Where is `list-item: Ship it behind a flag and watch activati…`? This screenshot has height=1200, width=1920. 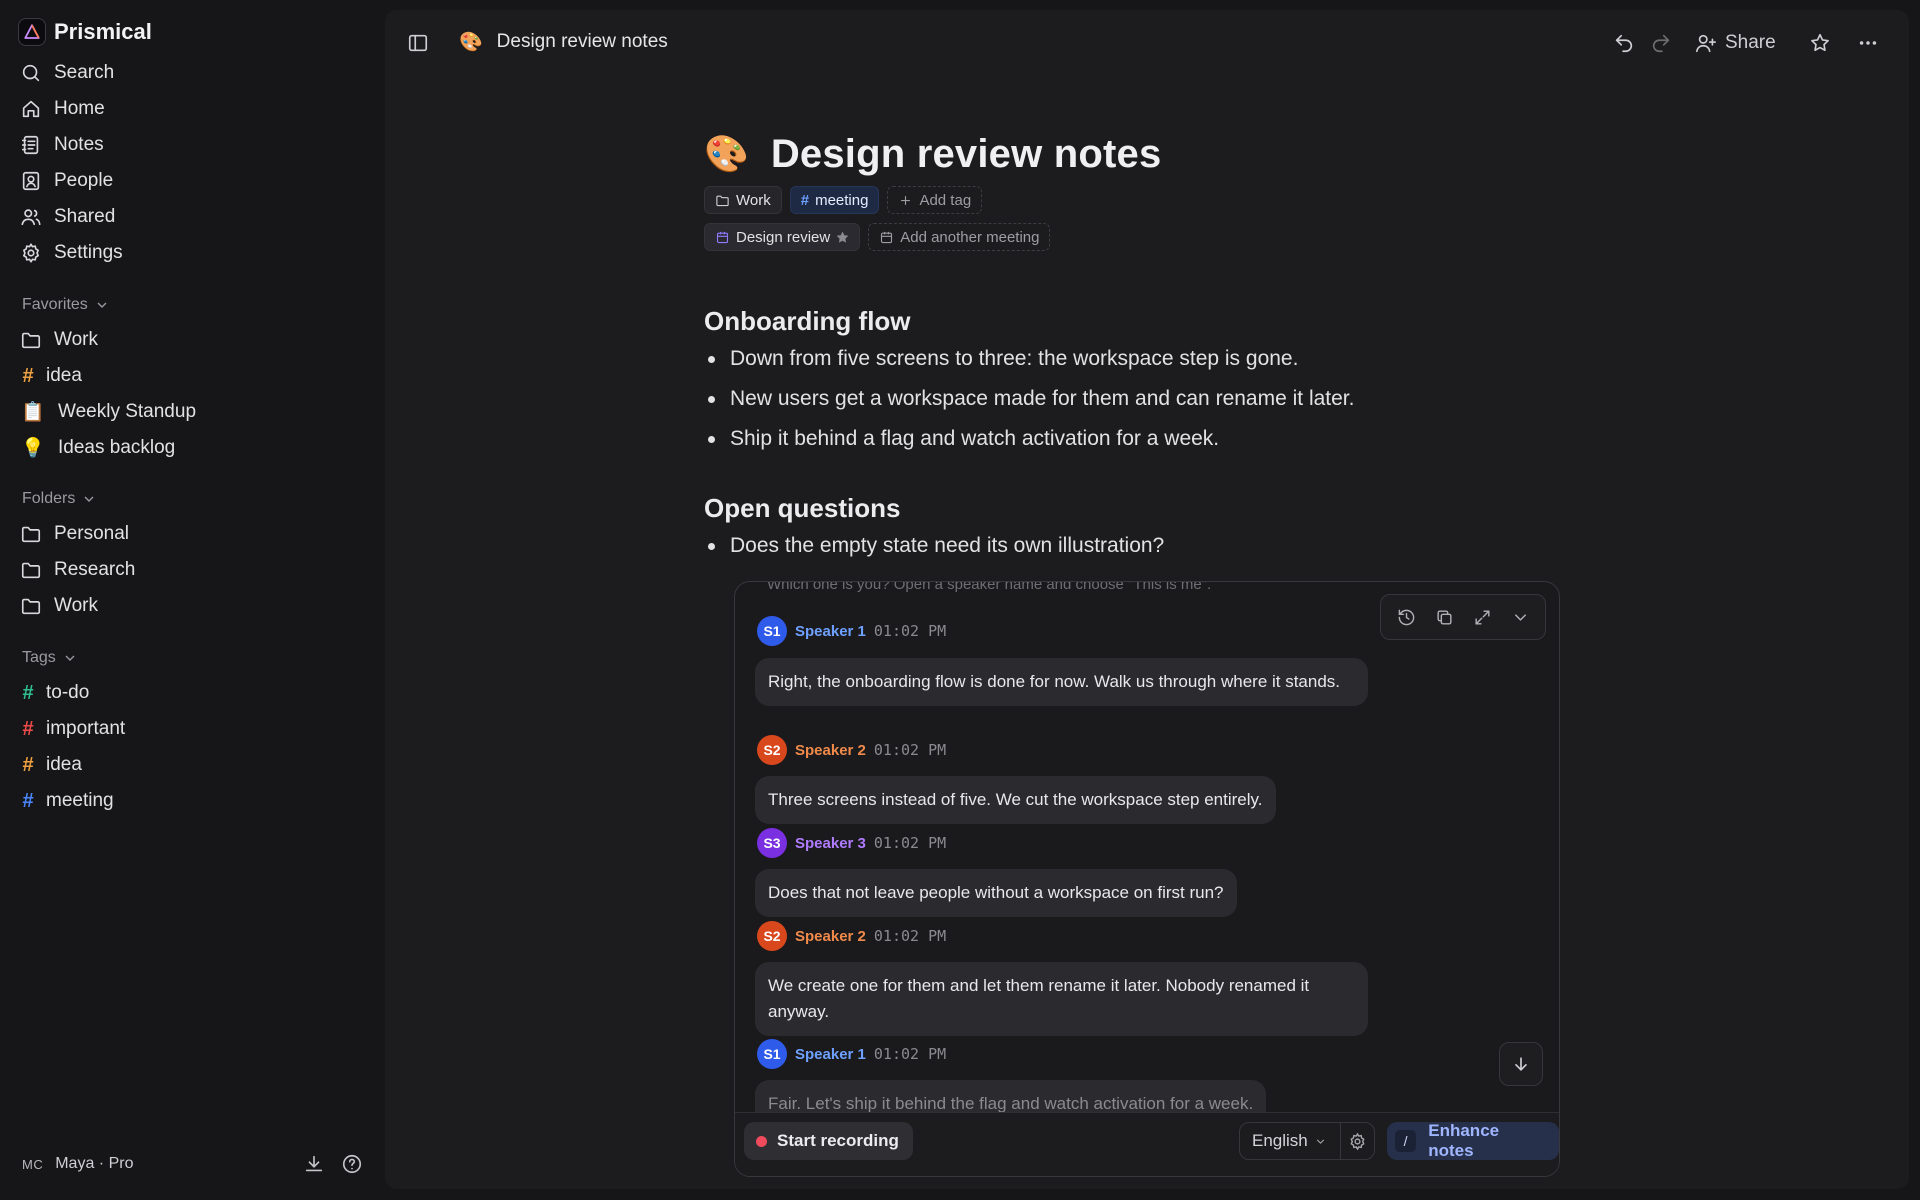 list-item: Ship it behind a flag and watch activati… is located at coordinates (1029, 439).